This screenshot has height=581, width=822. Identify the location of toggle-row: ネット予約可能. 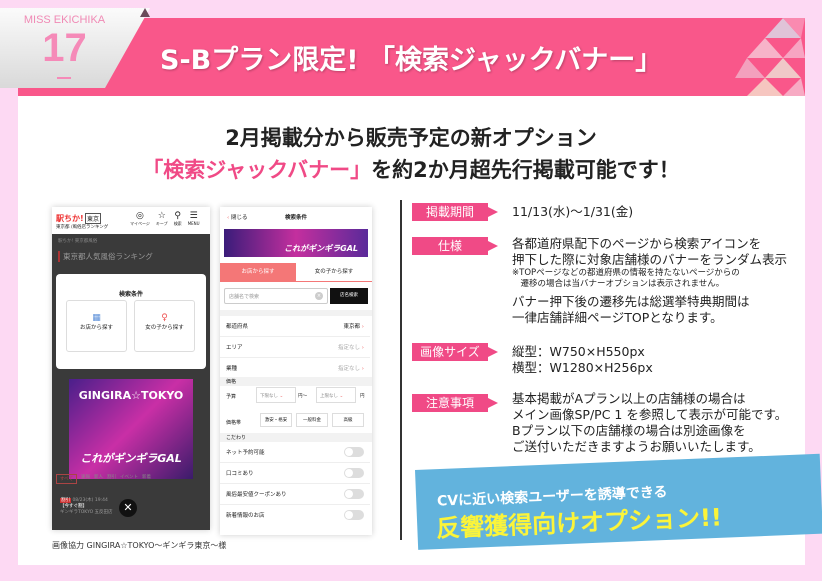
(295, 452).